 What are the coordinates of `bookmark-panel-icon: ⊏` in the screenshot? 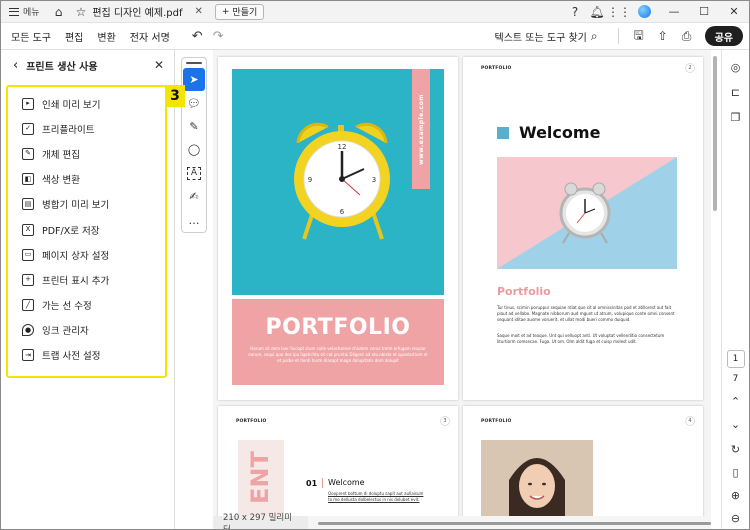 It's located at (736, 92).